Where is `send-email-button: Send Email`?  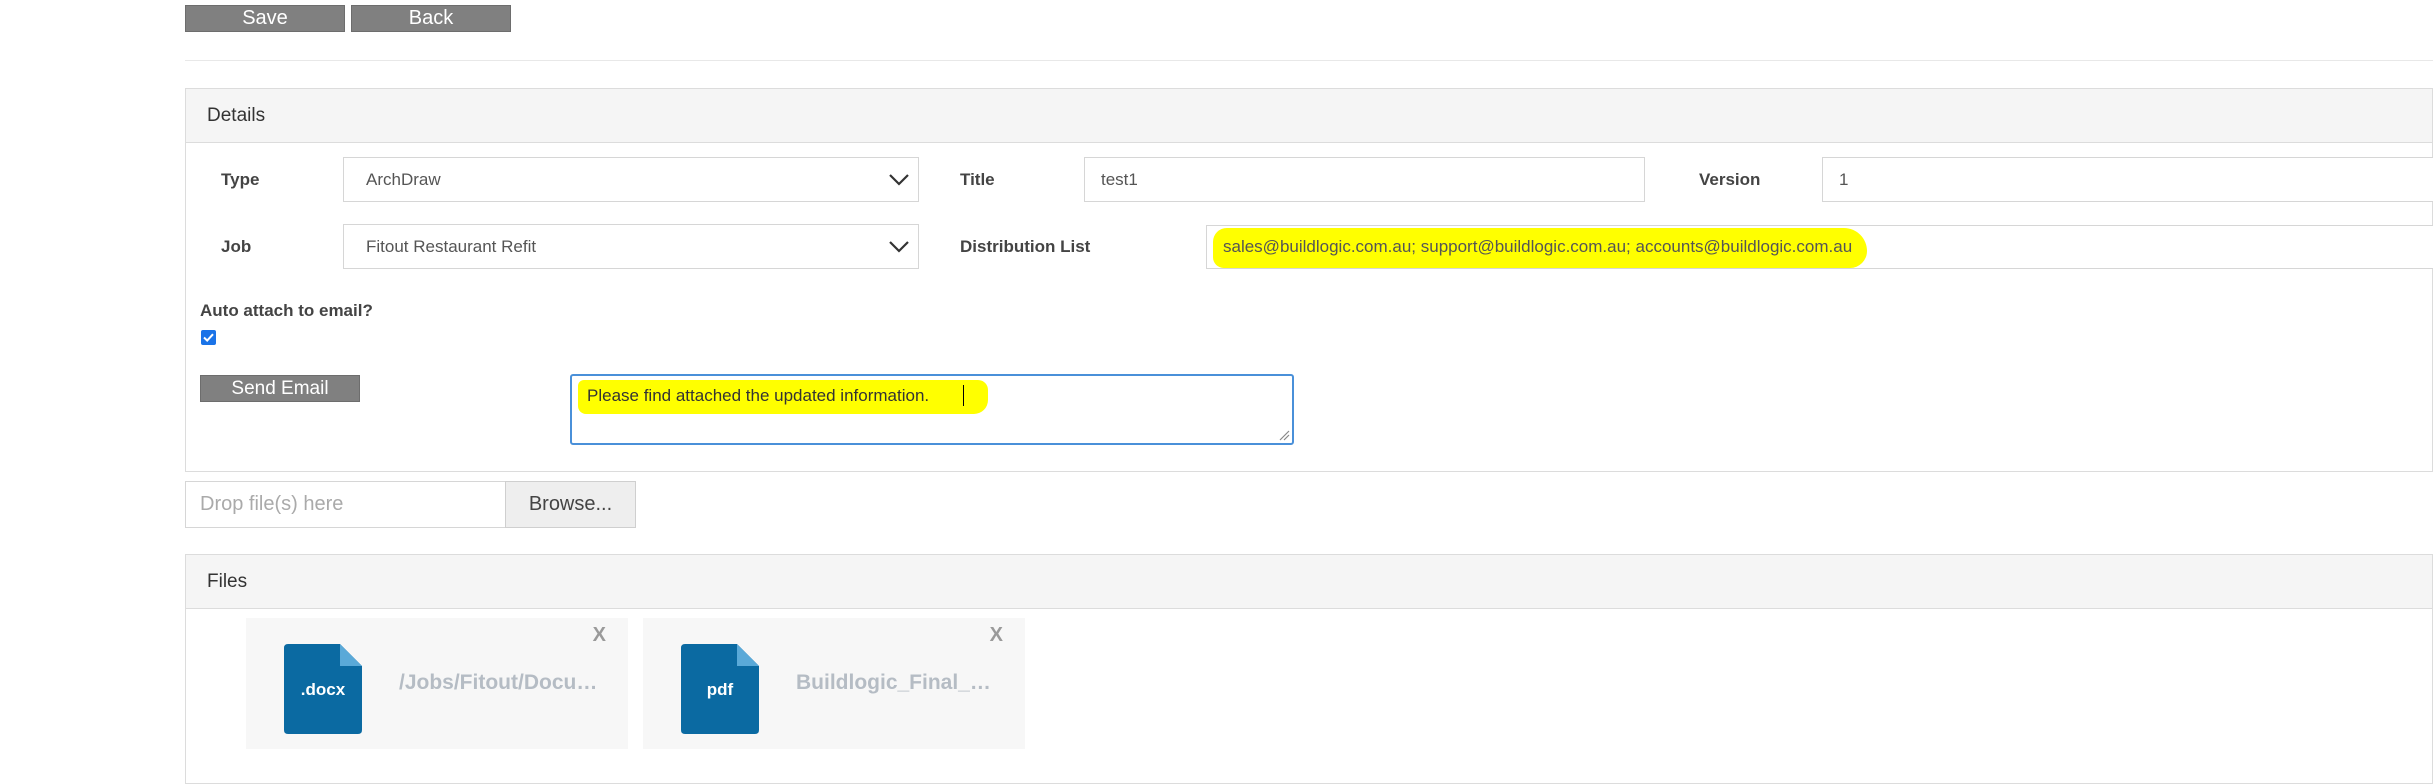
send-email-button: Send Email is located at coordinates (280, 388).